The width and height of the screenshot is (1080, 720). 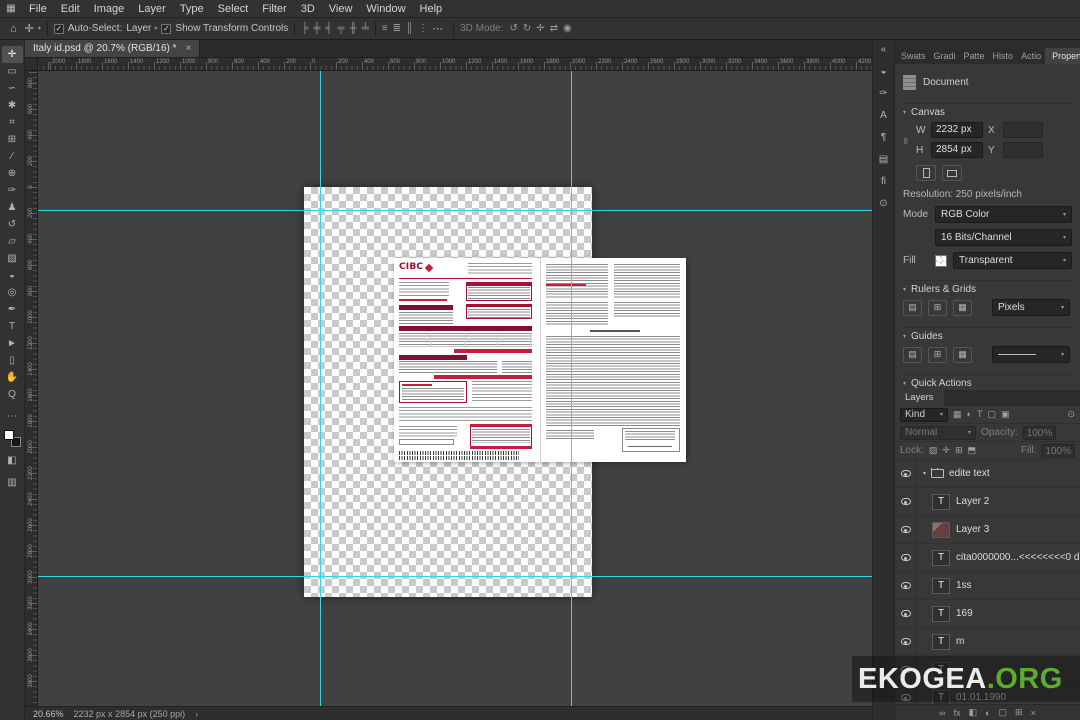 I want to click on move-tool-option-icon: ✛, so click(x=29, y=28).